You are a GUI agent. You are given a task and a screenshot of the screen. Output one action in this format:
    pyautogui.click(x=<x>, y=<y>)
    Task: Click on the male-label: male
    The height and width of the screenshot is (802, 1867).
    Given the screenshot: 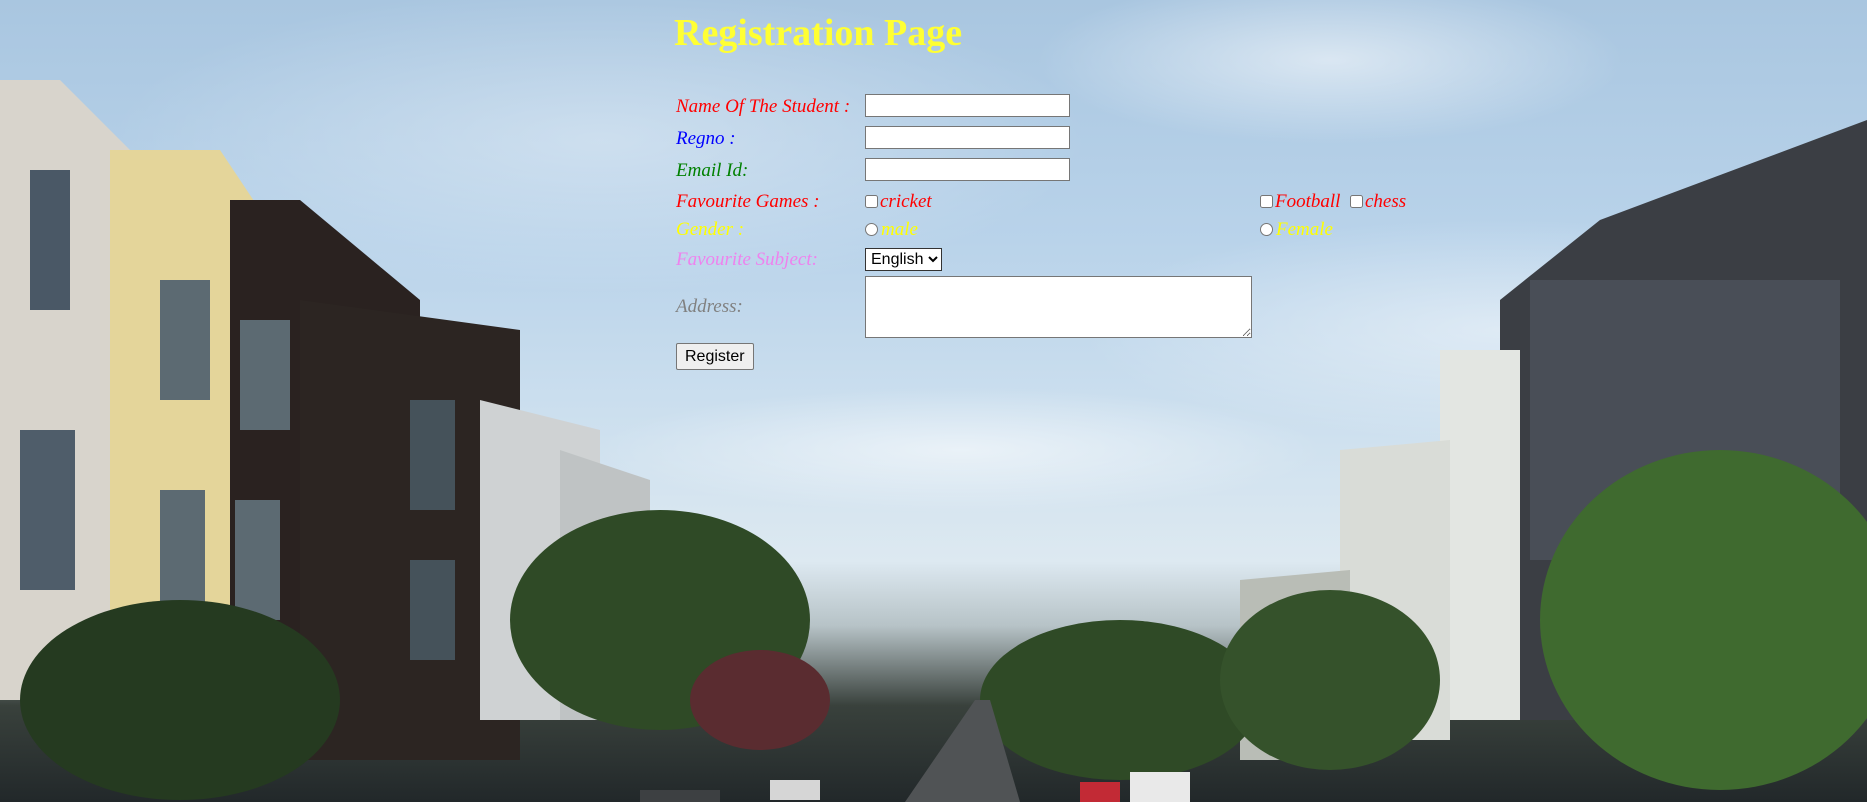 What is the action you would take?
    pyautogui.click(x=899, y=229)
    